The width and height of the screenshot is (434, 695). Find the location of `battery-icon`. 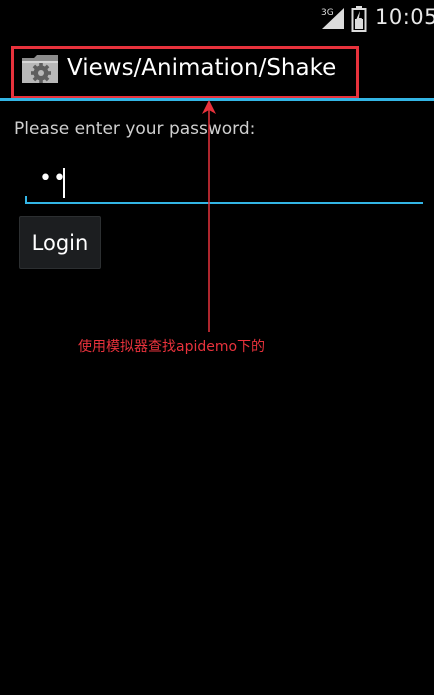

battery-icon is located at coordinates (359, 19).